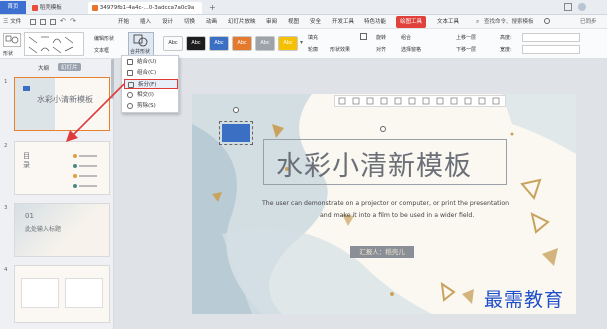  Describe the element at coordinates (196, 43) in the screenshot. I see `shape-style-2: Abc` at that location.